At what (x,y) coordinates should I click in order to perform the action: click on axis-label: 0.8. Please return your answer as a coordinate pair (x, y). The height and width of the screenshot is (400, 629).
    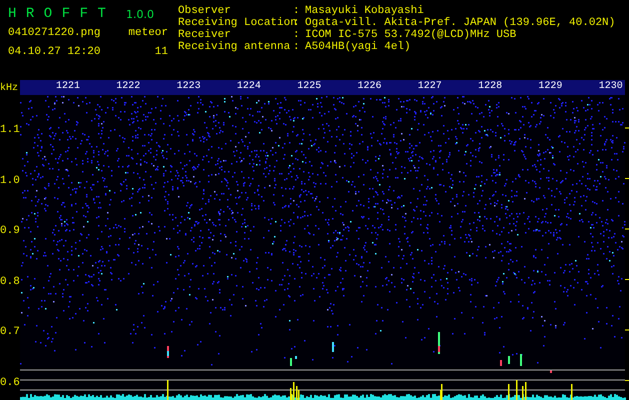
    Looking at the image, I should click on (10, 282).